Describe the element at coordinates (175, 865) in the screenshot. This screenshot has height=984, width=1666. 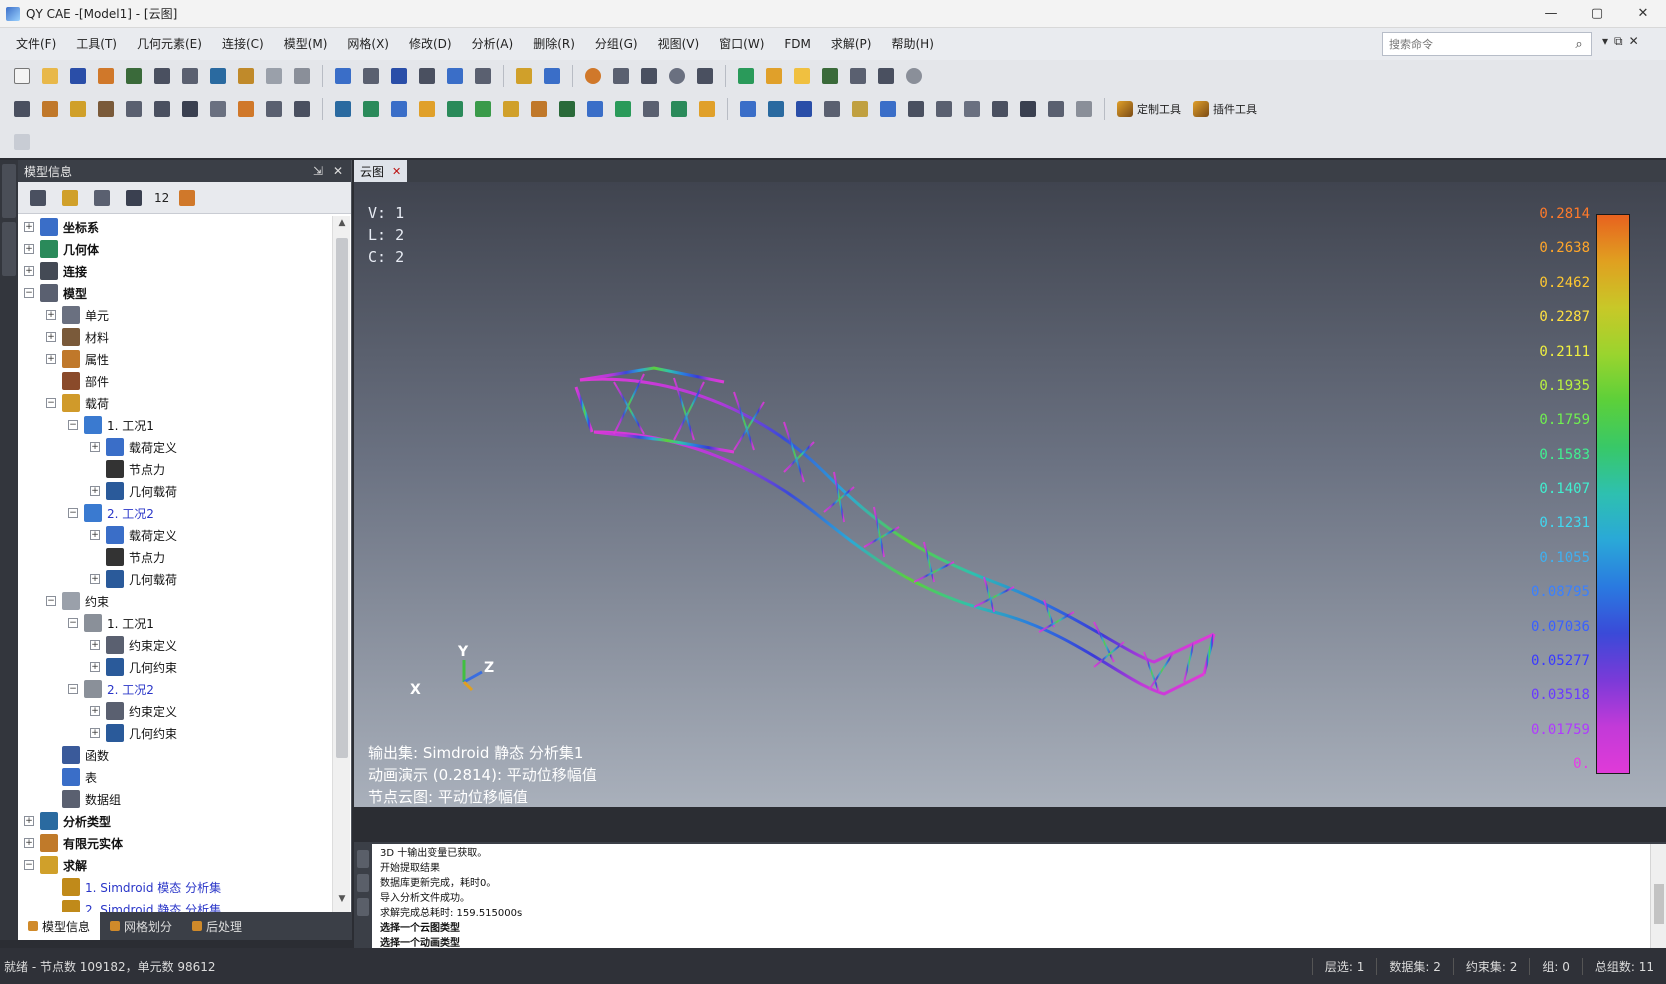
I see `tree-node: − 求解` at that location.